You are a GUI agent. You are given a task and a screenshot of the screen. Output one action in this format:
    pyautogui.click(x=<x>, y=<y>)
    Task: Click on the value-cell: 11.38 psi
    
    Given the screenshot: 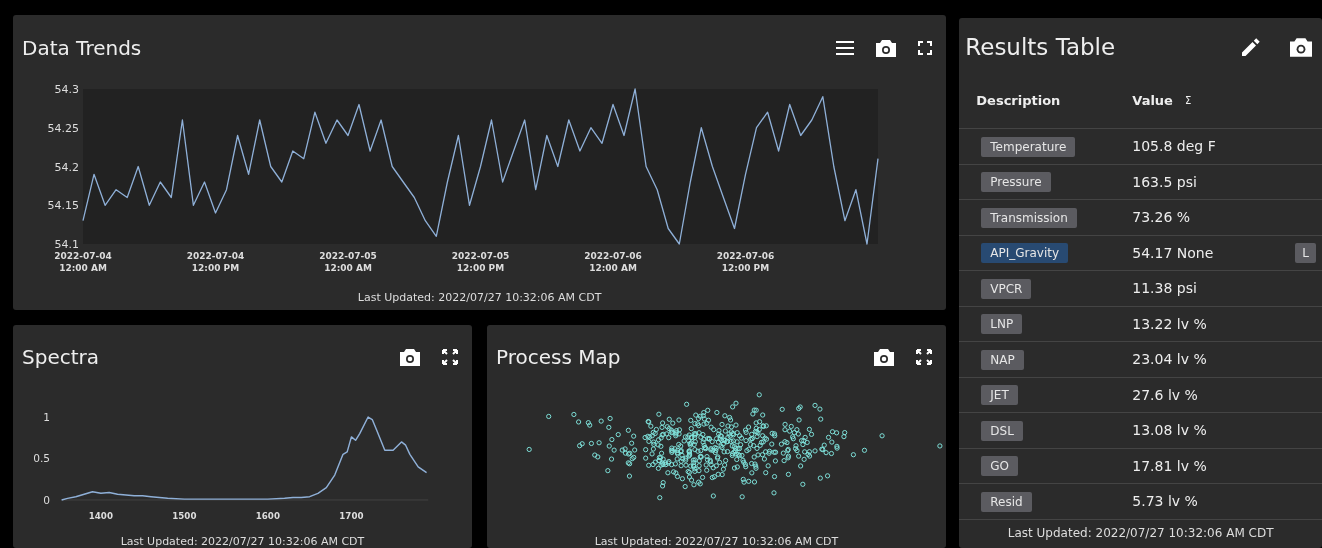 What is the action you would take?
    pyautogui.click(x=1164, y=288)
    